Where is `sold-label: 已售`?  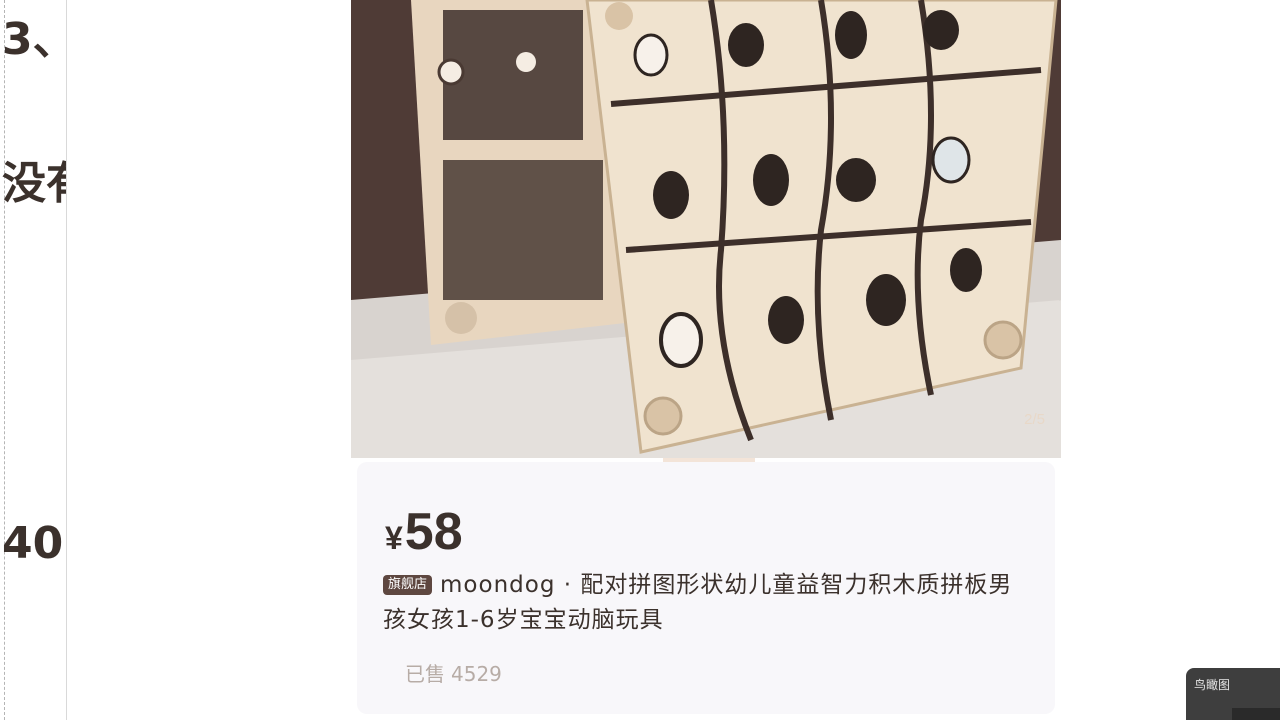 sold-label: 已售 is located at coordinates (425, 674).